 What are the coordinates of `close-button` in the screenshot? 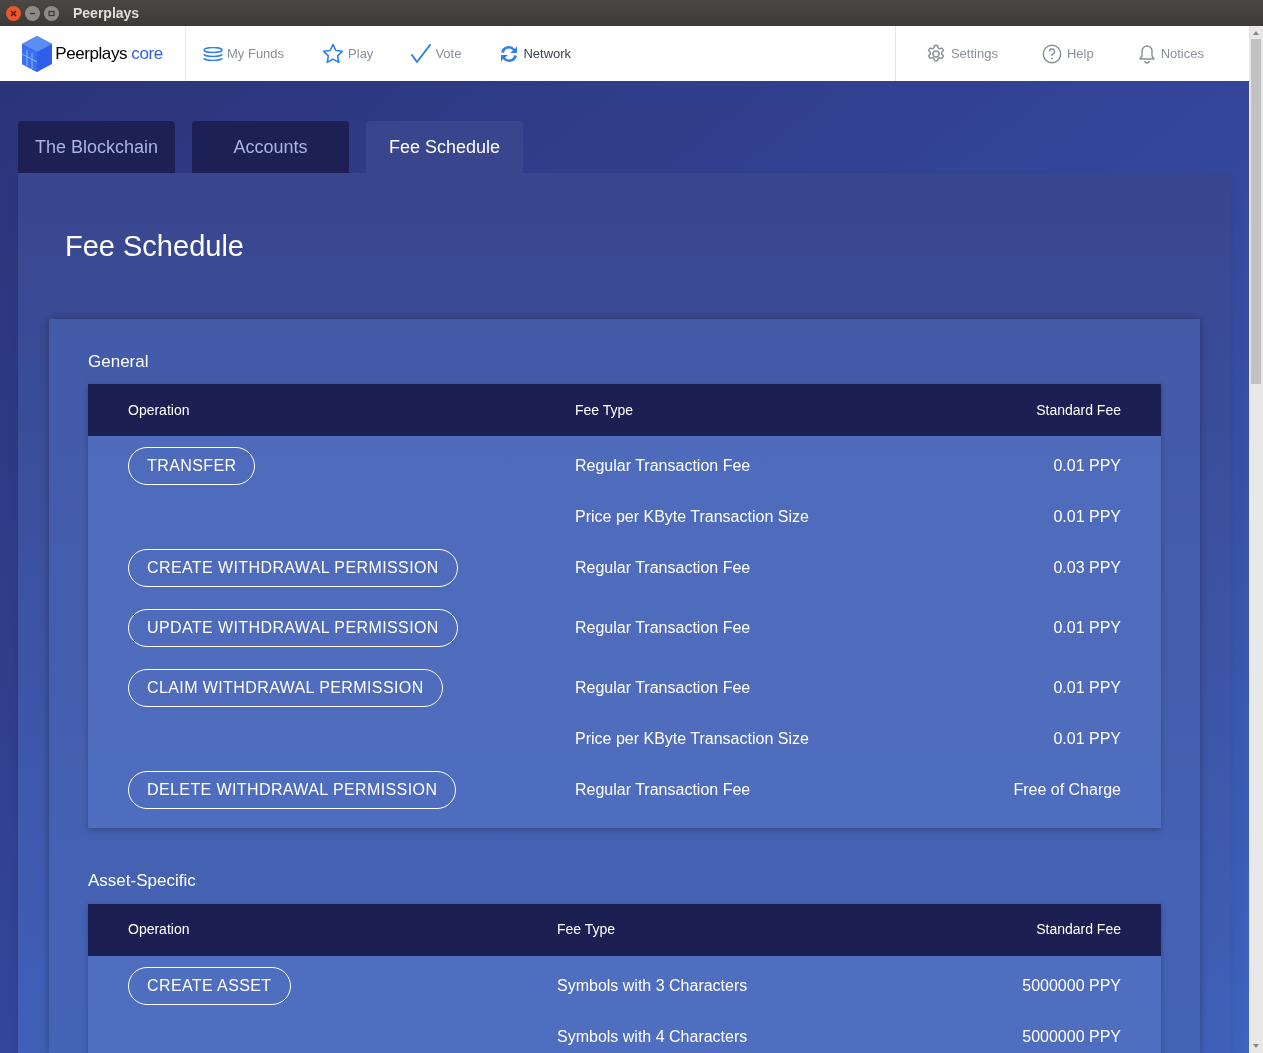 It's located at (13, 13).